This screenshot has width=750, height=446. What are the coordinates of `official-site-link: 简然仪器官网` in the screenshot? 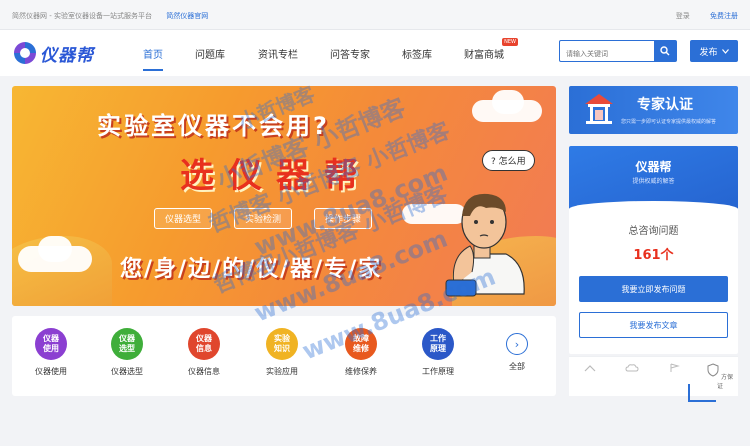 It's located at (187, 16).